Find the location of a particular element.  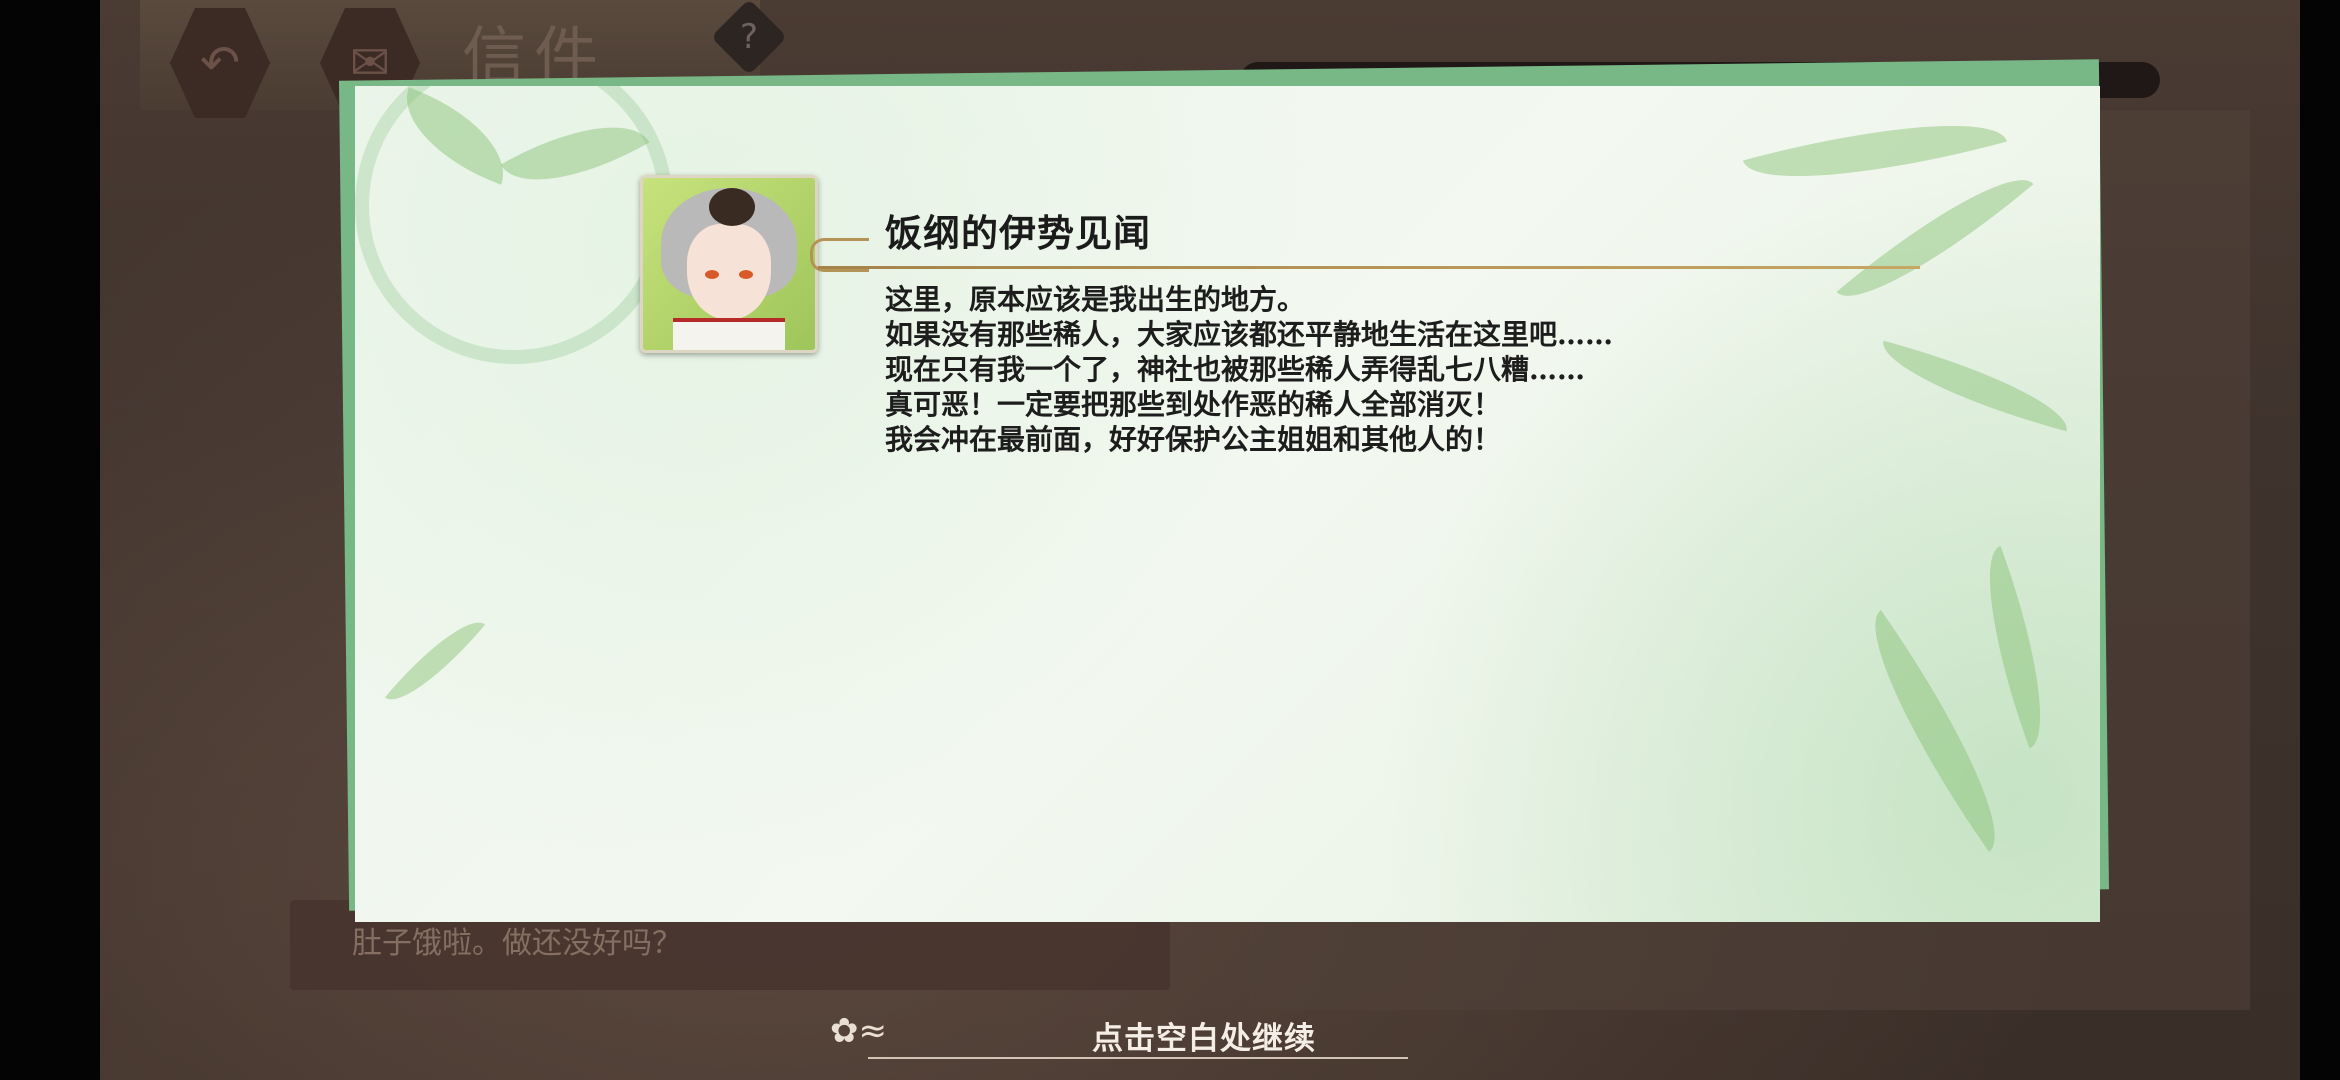

character-avatar is located at coordinates (729, 264).